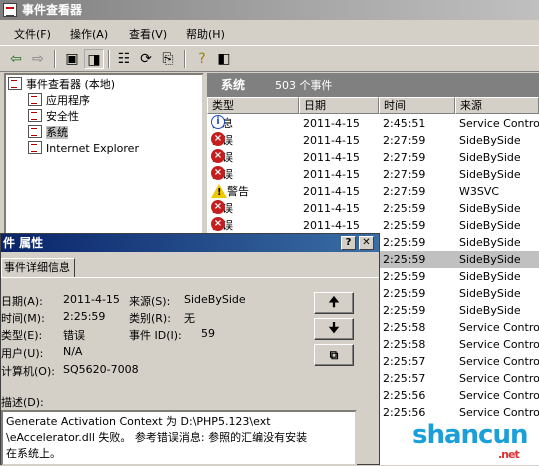 Image resolution: width=539 pixels, height=466 pixels. I want to click on properties-icon: ☷, so click(124, 59).